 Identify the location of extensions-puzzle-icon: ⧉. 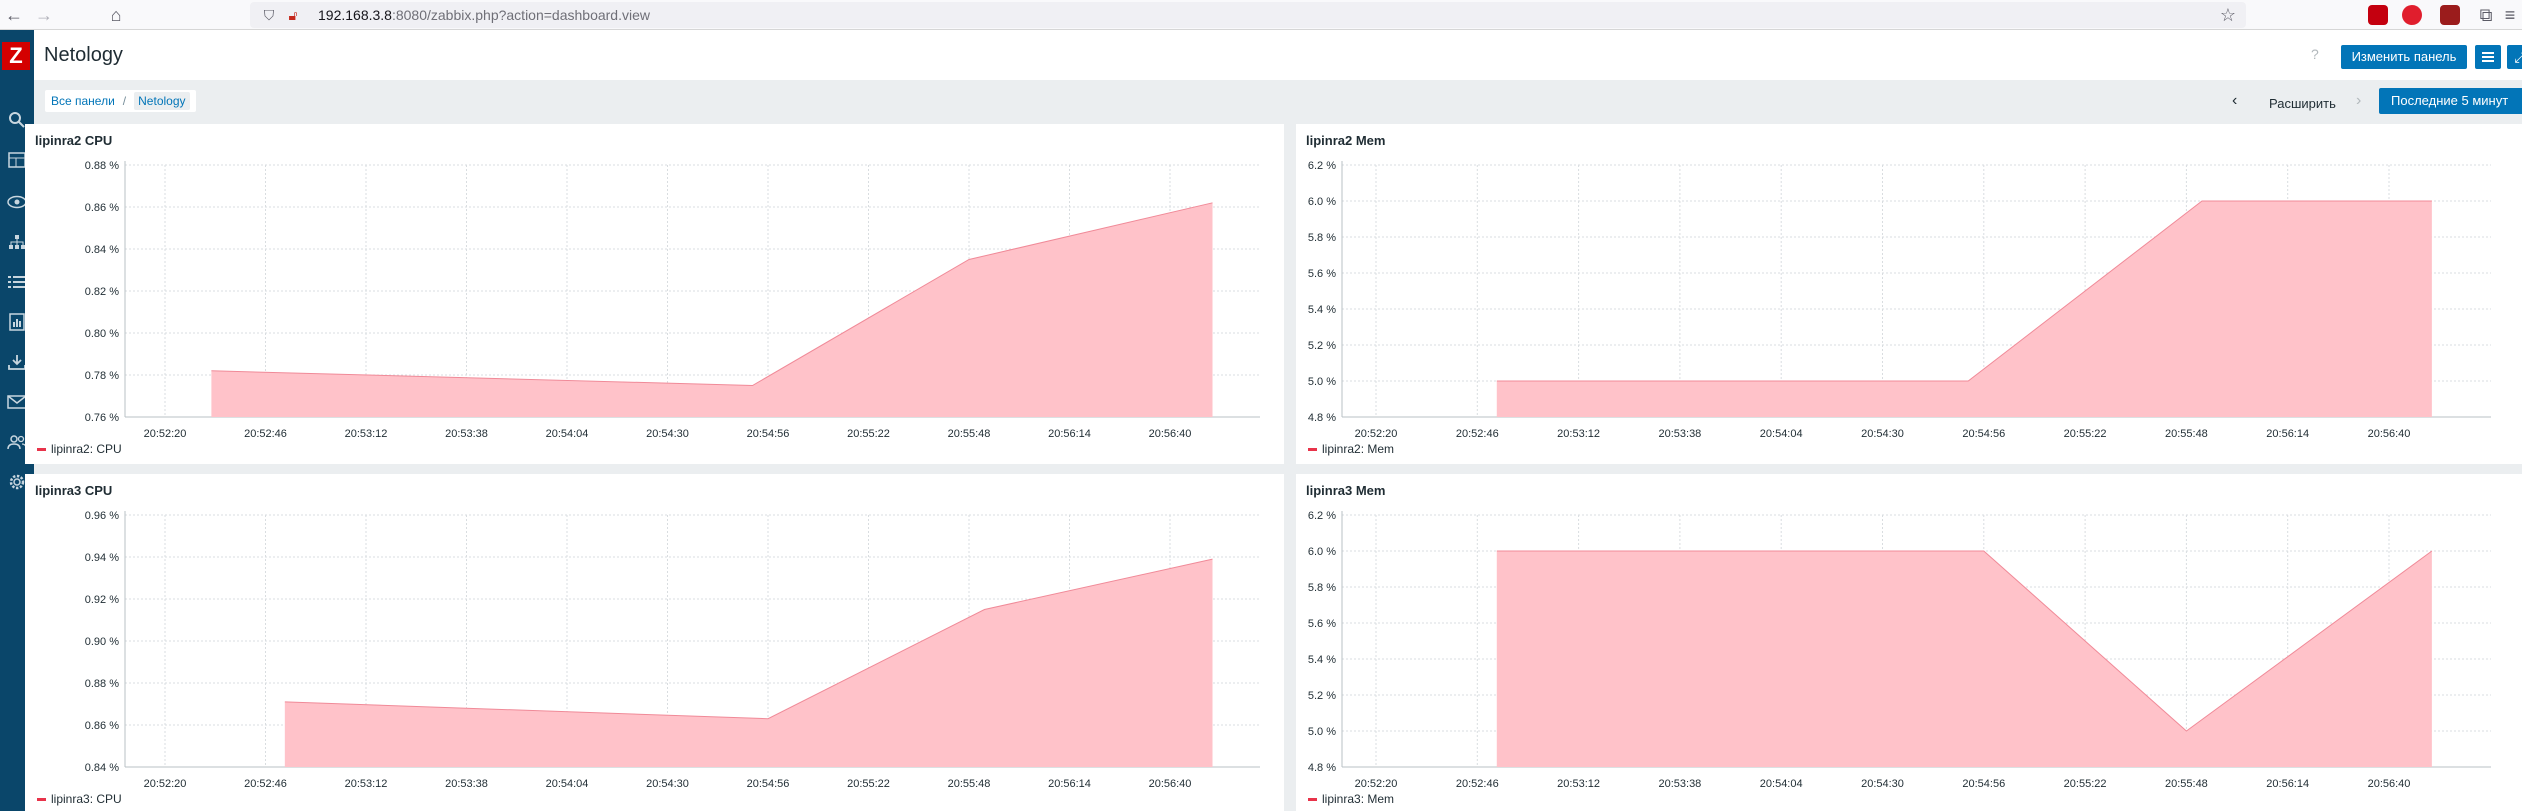
(2486, 15).